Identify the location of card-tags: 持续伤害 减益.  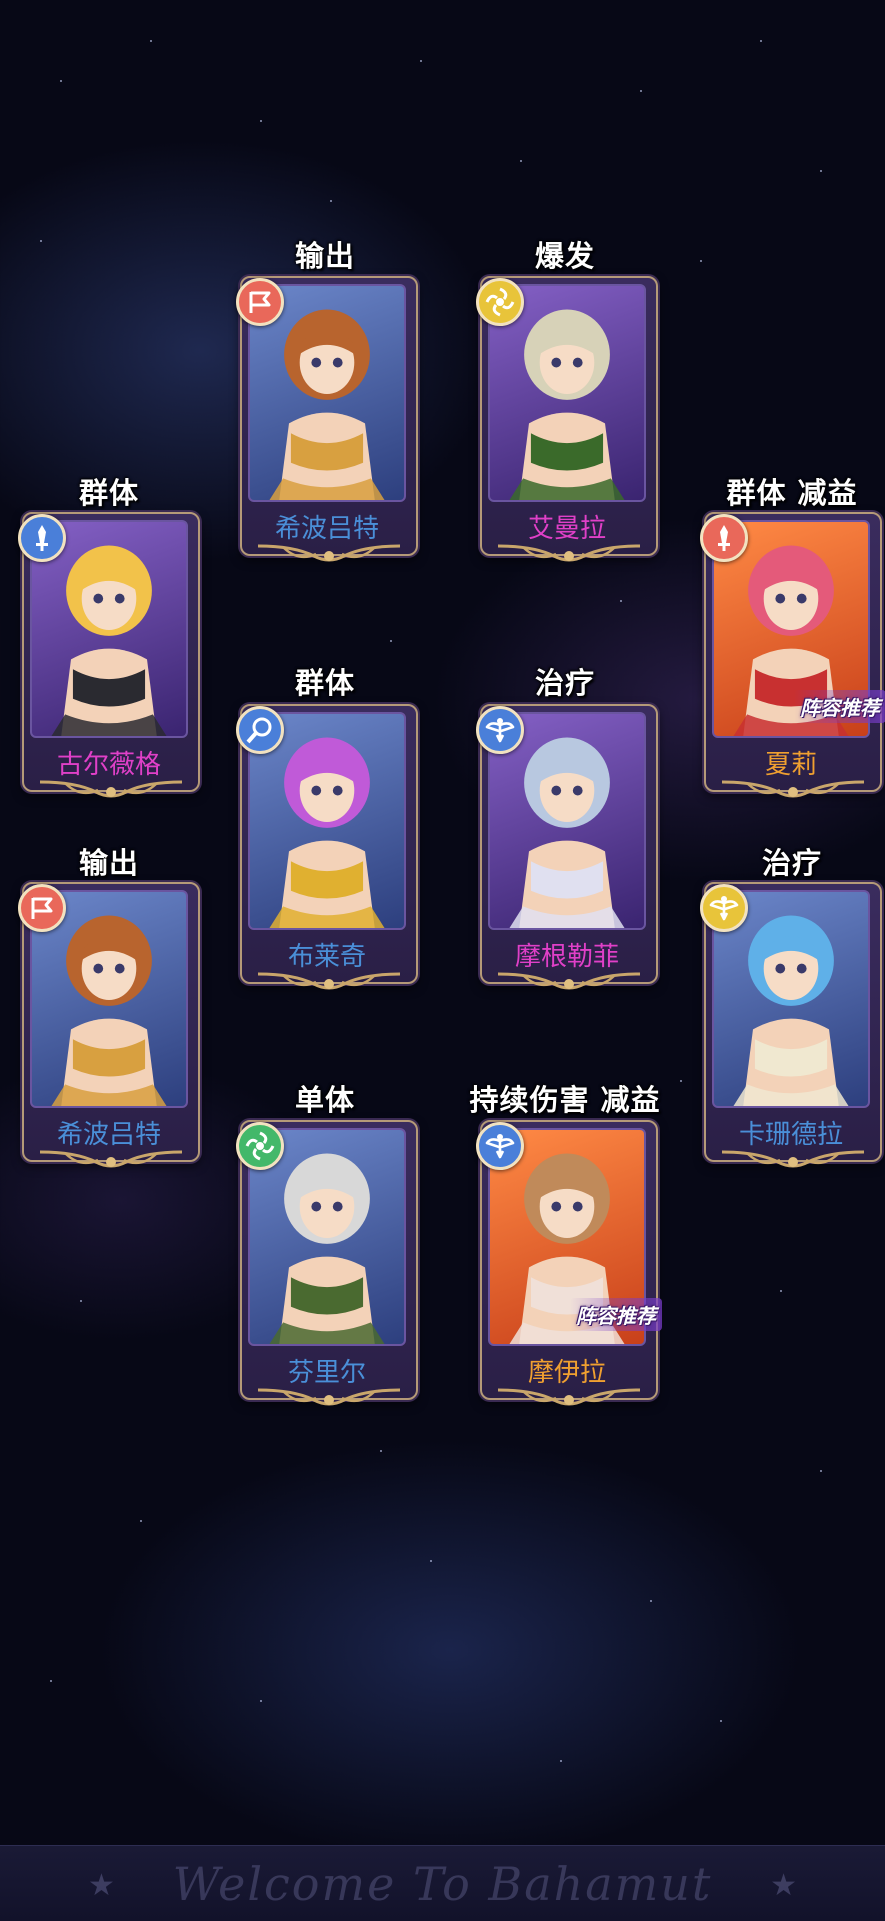
(565, 1100).